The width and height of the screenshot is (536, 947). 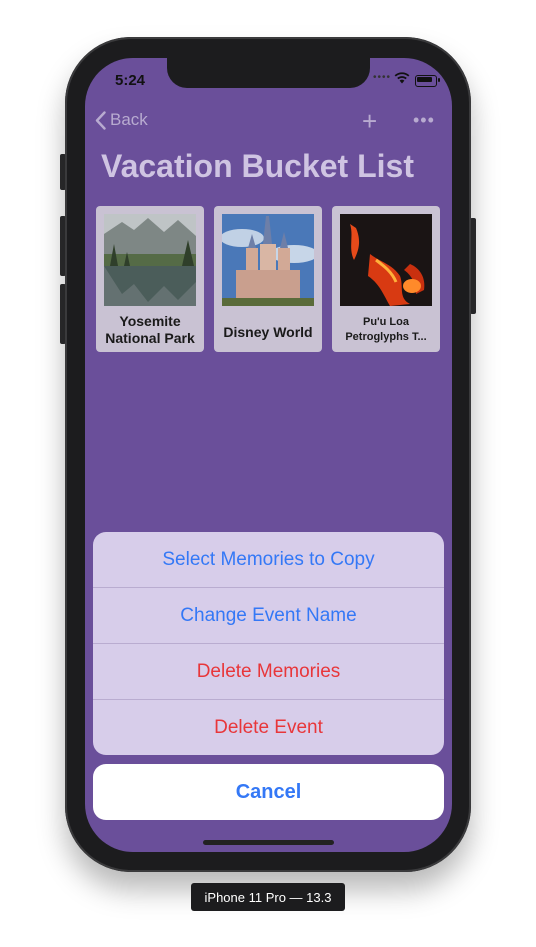 I want to click on device-label: iPhone 11 Pro — 13.3, so click(x=268, y=897).